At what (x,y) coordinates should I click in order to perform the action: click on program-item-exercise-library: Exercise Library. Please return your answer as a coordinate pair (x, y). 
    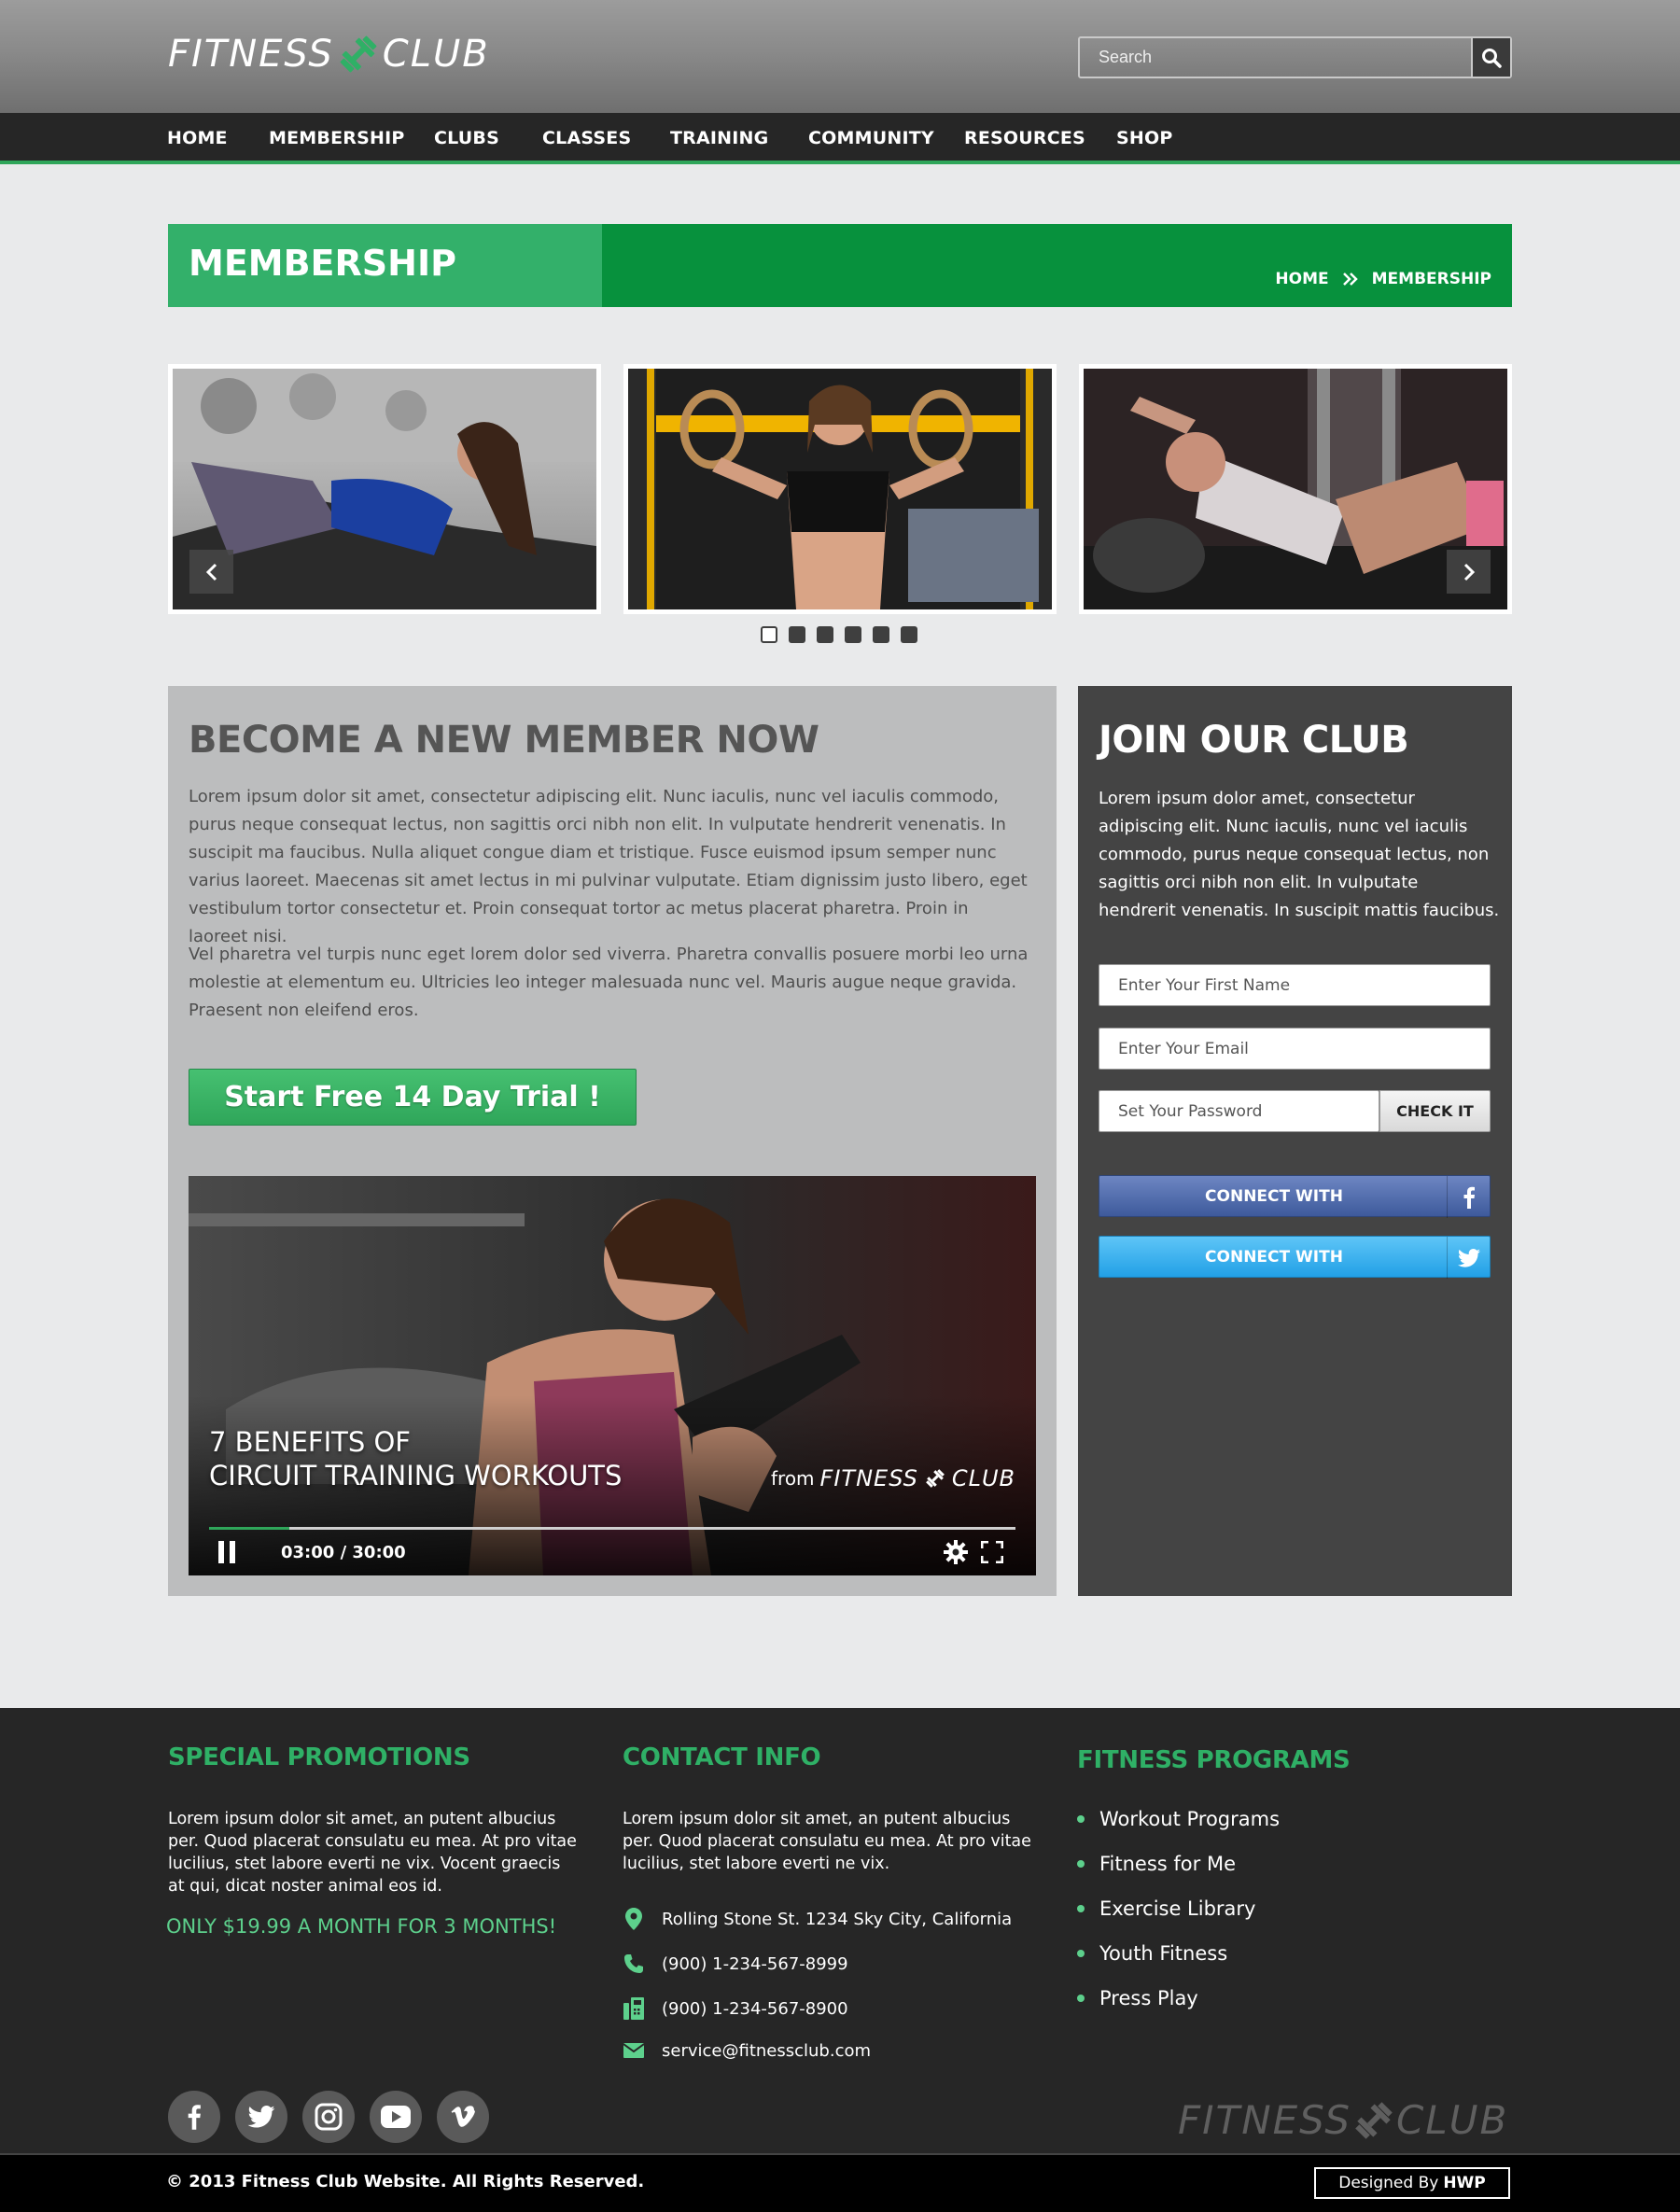
    Looking at the image, I should click on (1166, 1908).